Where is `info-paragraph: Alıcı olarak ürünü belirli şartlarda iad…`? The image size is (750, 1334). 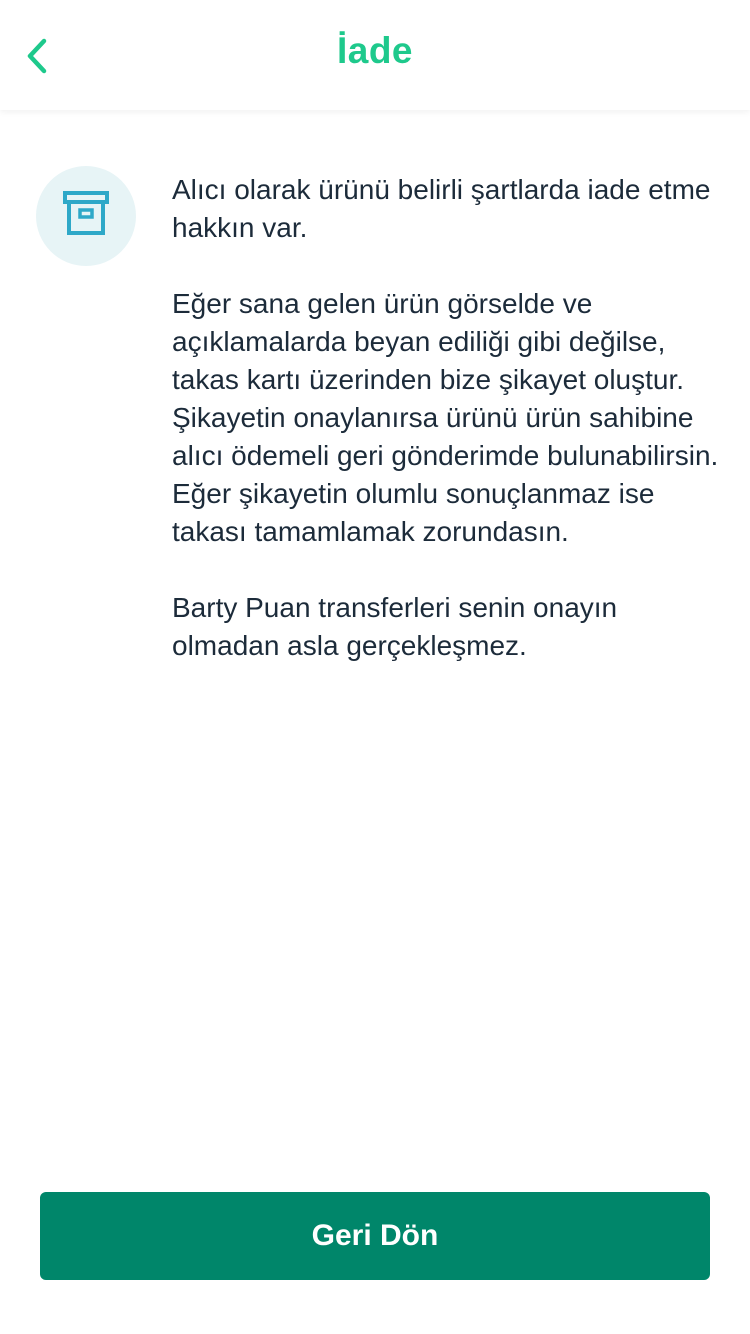
info-paragraph: Alıcı olarak ürünü belirli şartlarda iad… is located at coordinates (441, 208).